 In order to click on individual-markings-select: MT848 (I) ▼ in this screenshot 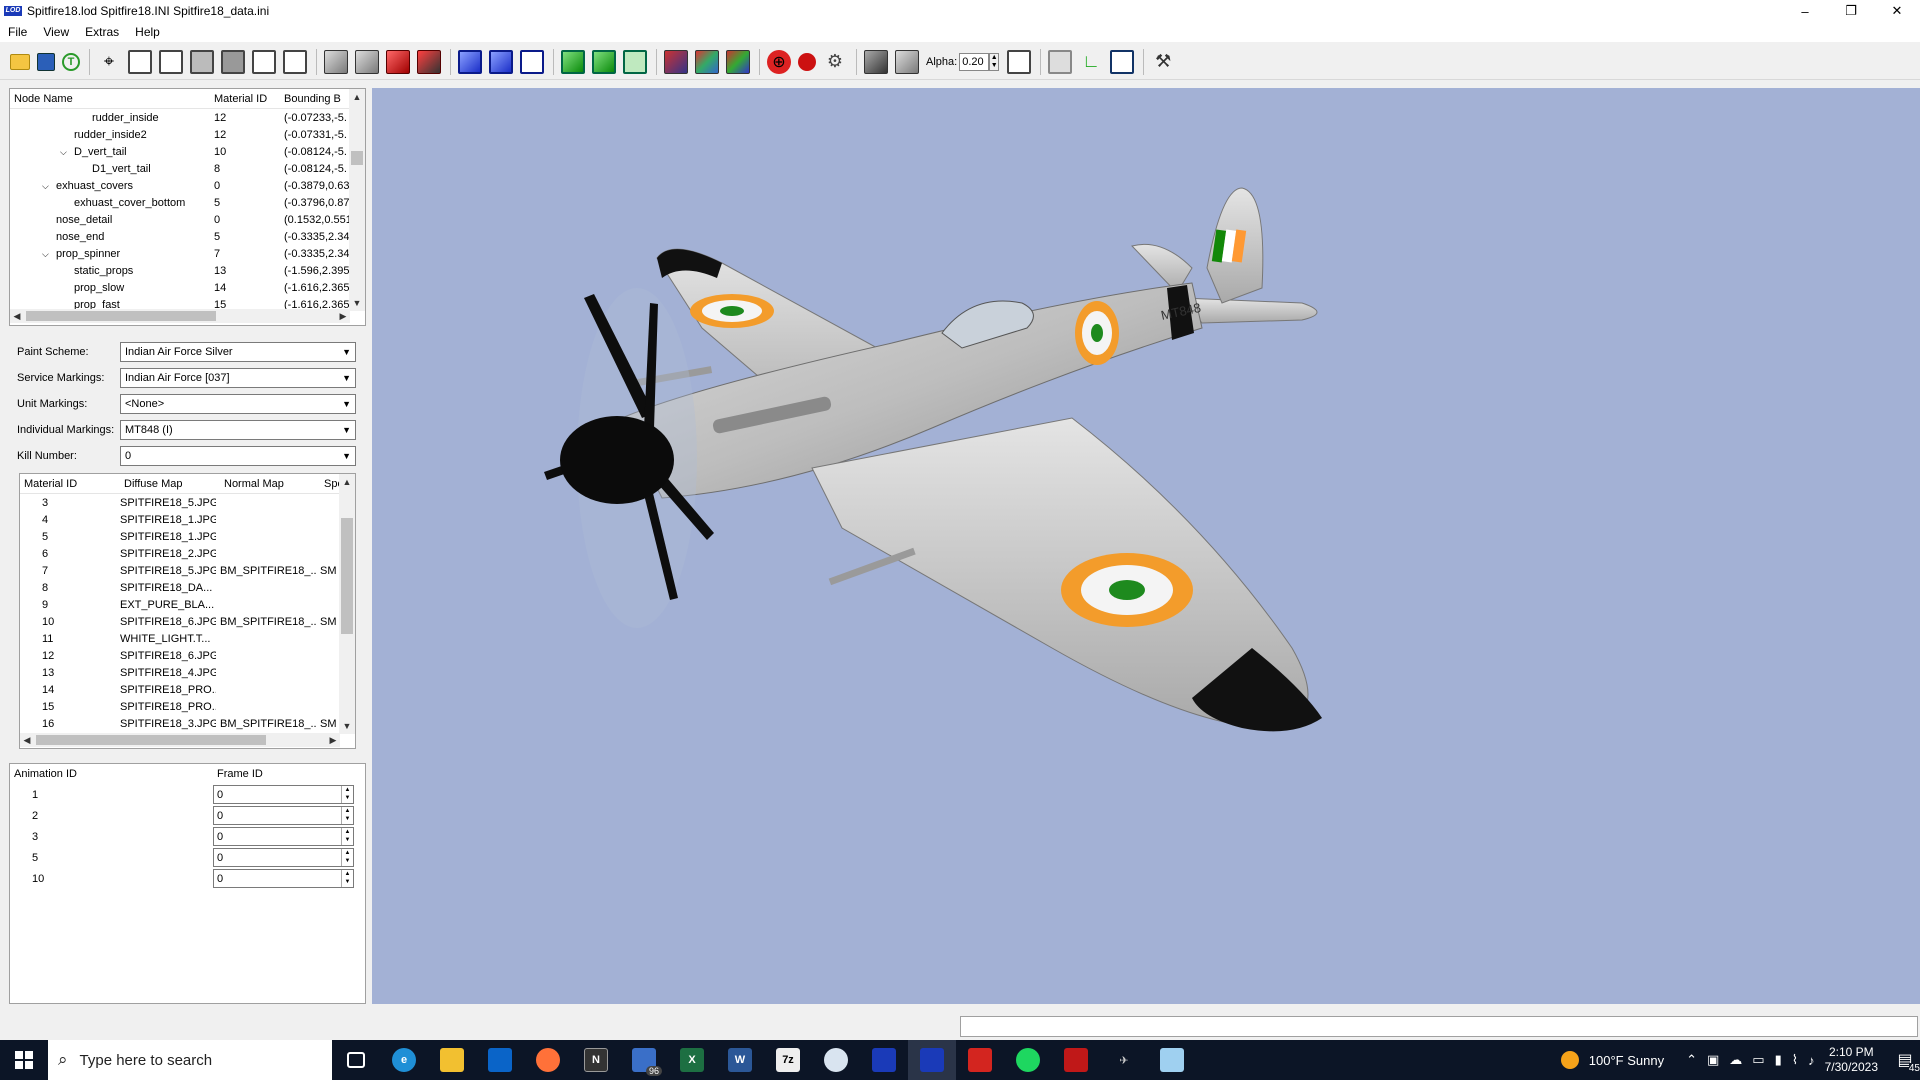, I will do `click(238, 430)`.